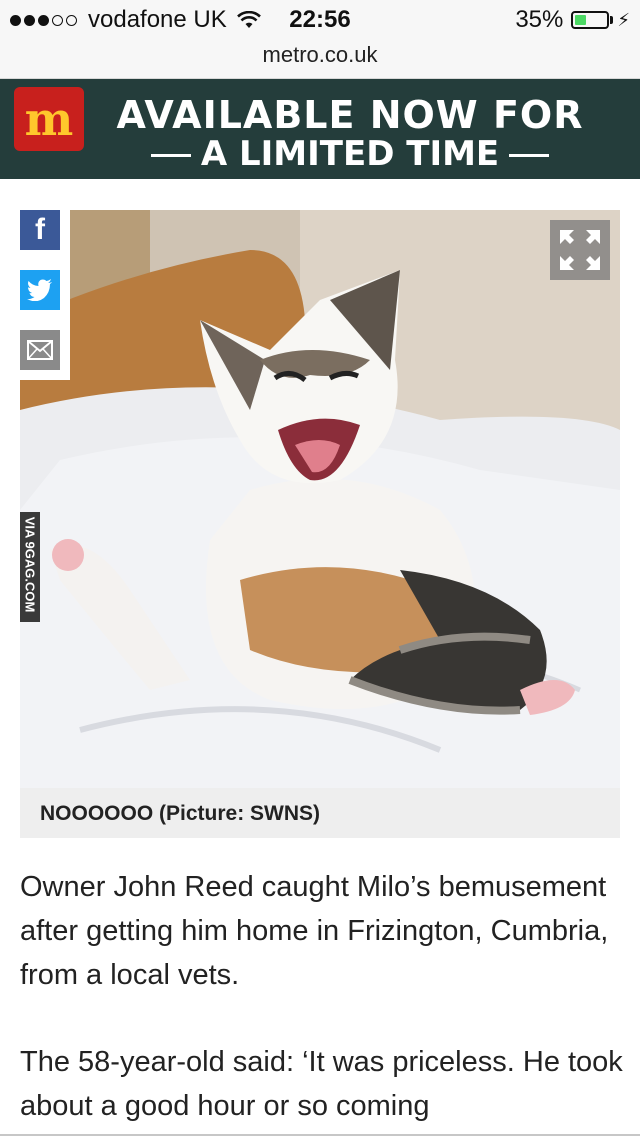  I want to click on twitter-icon, so click(39, 290).